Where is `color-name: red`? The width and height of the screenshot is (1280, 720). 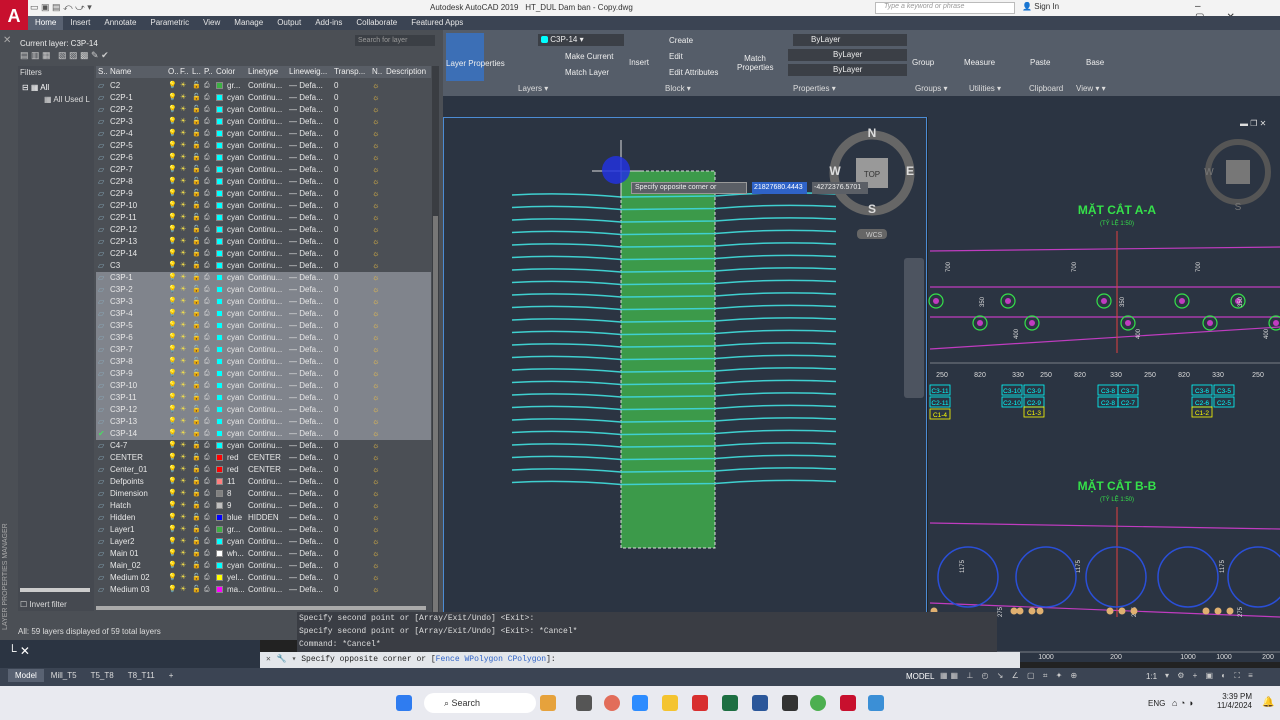
color-name: red is located at coordinates (233, 458).